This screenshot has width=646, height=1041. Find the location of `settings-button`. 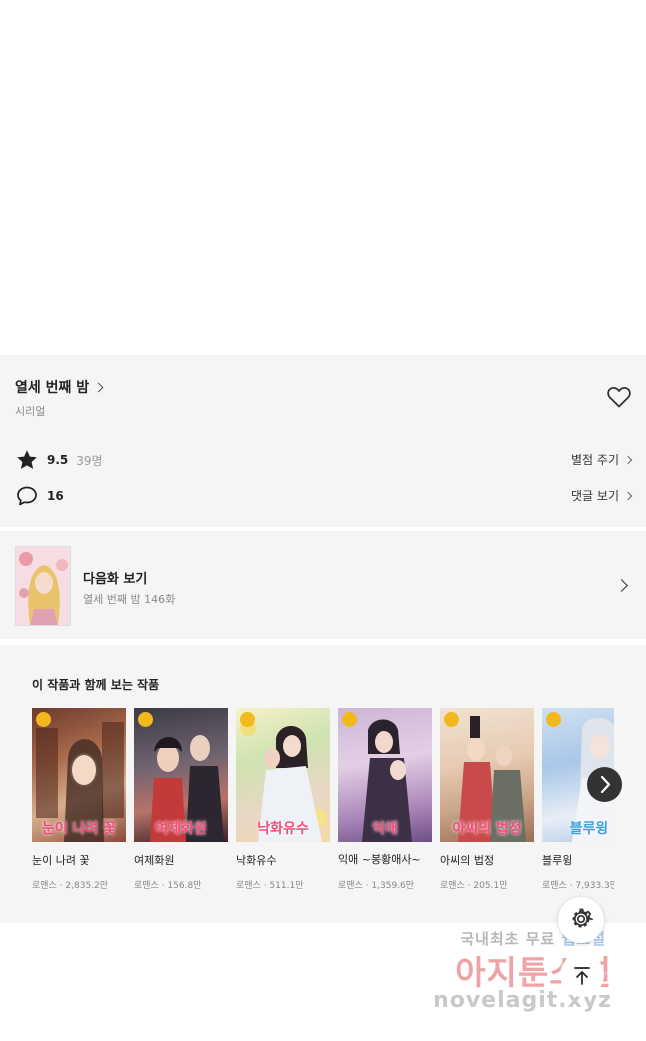

settings-button is located at coordinates (581, 920).